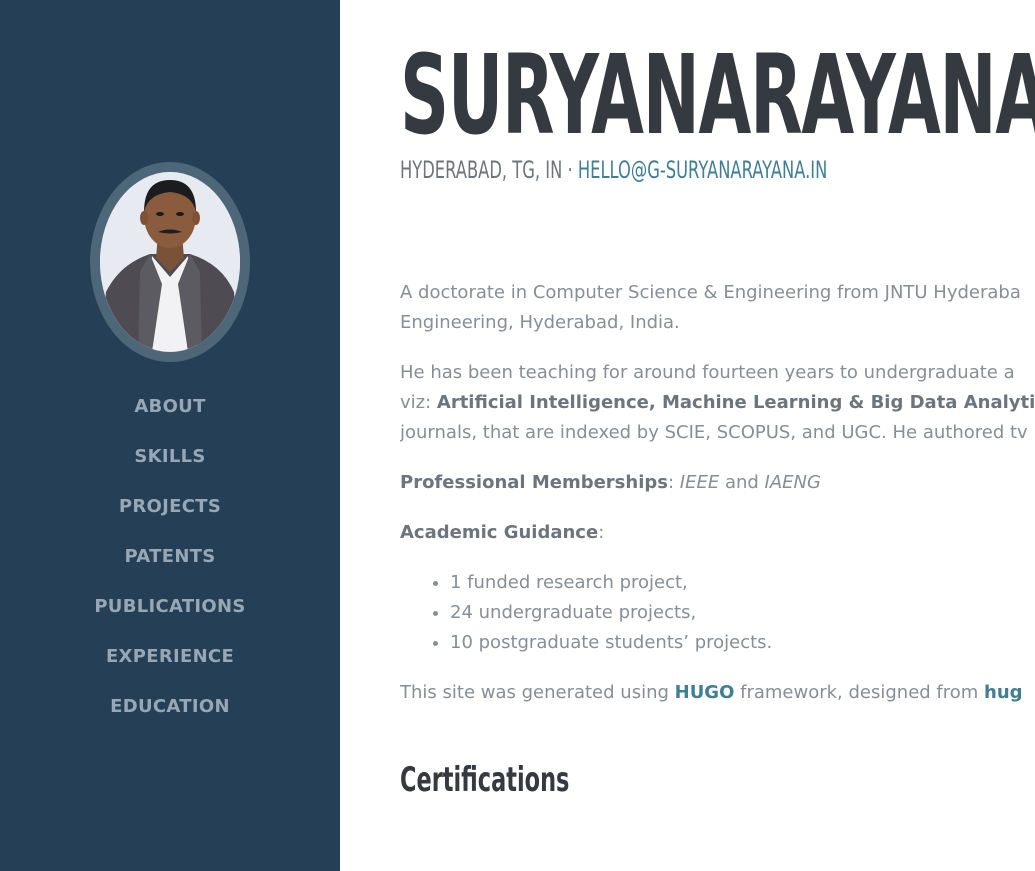 The image size is (1035, 871). What do you see at coordinates (702, 170) in the screenshot?
I see `email-link: HELLO@G-SURYANARAYANA.IN` at bounding box center [702, 170].